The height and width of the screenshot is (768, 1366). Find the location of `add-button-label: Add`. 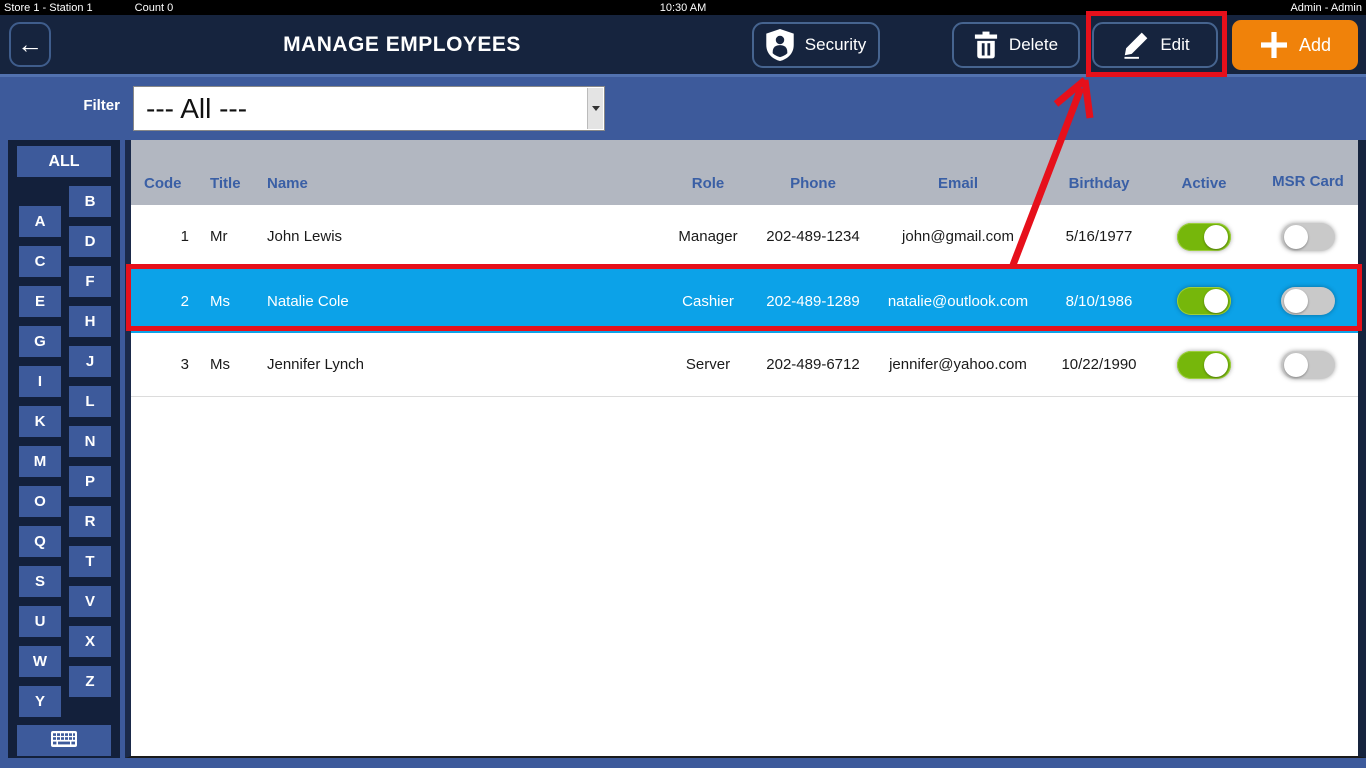

add-button-label: Add is located at coordinates (1315, 44).